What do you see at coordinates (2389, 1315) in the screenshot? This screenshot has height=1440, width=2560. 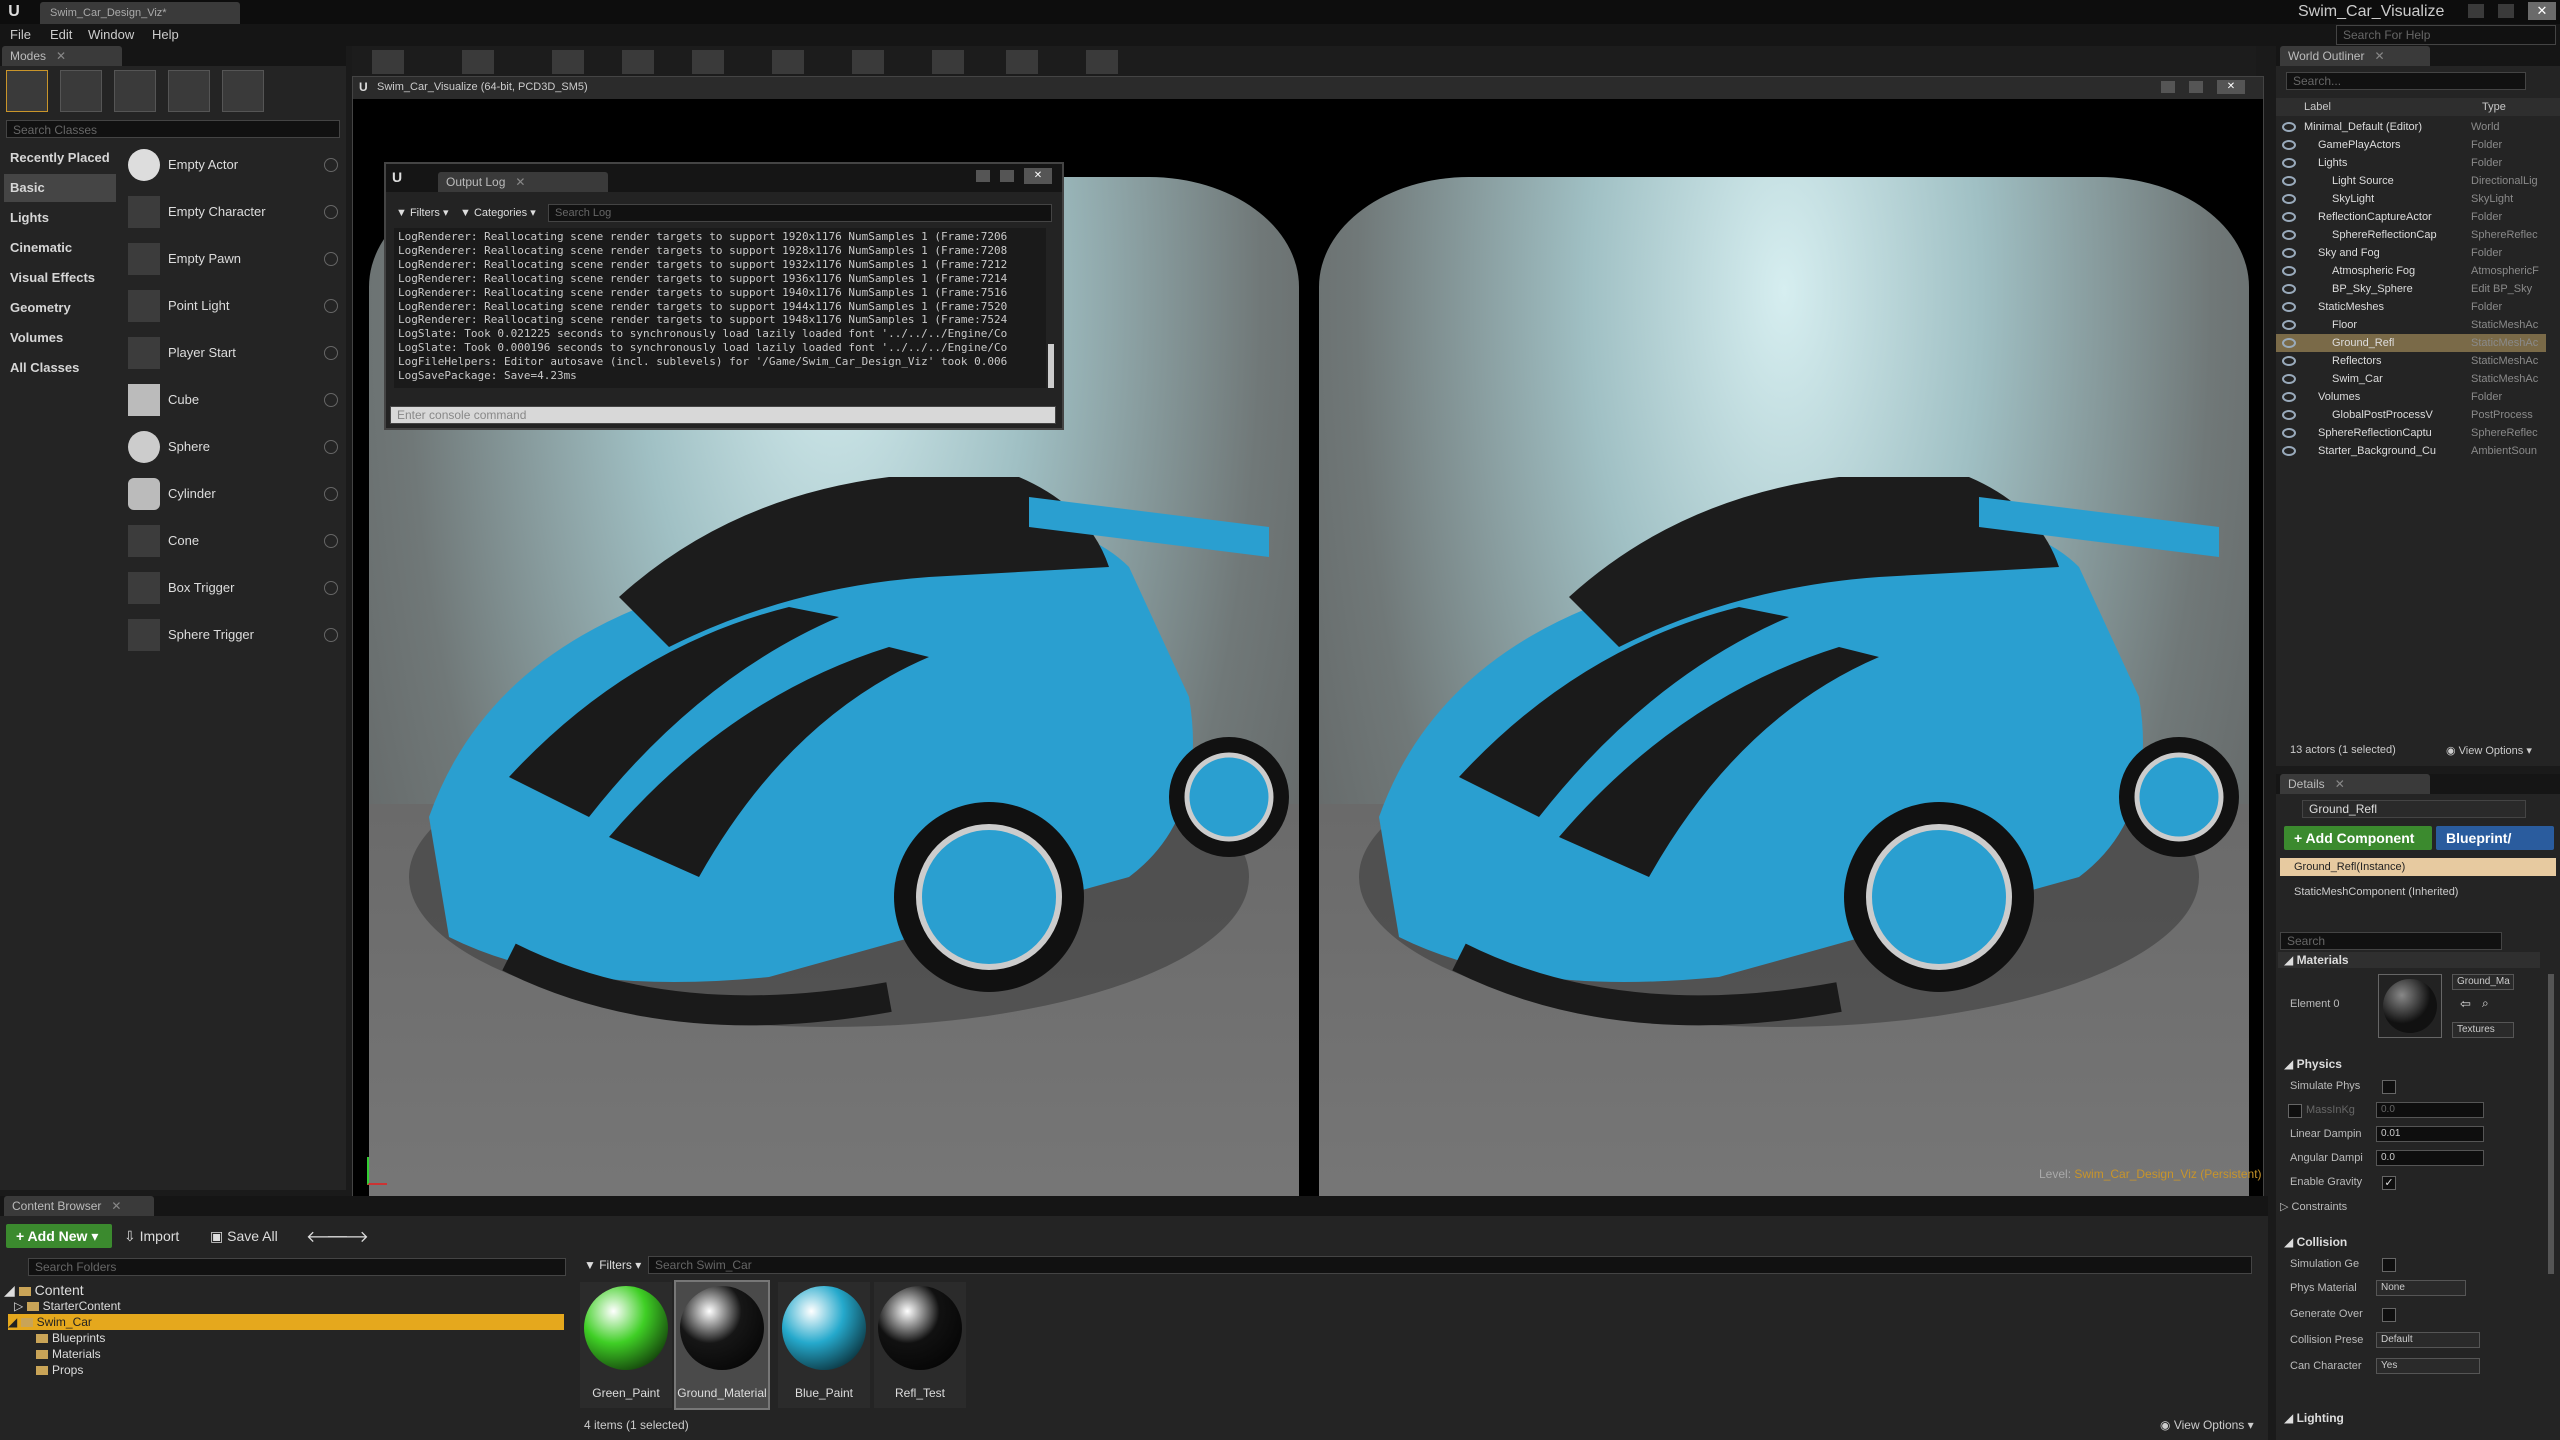 I see `generate-overlap-checkbox` at bounding box center [2389, 1315].